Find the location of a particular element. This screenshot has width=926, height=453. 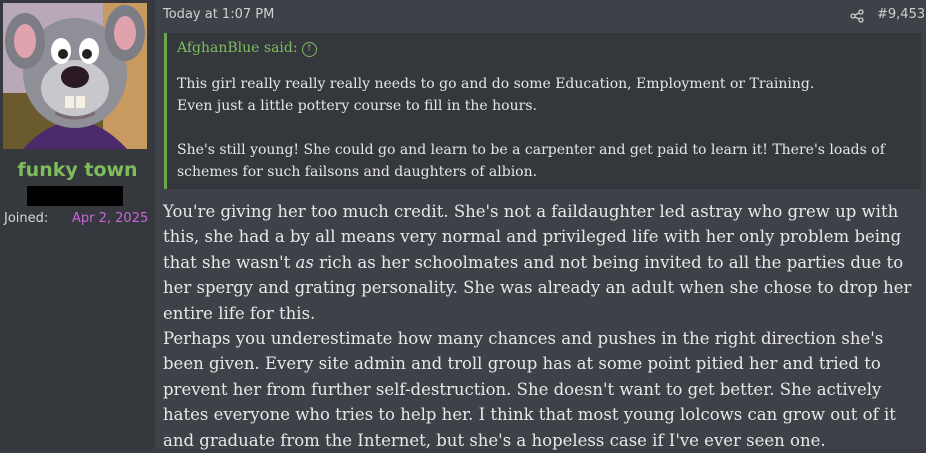

redacted-user-title is located at coordinates (75, 196).